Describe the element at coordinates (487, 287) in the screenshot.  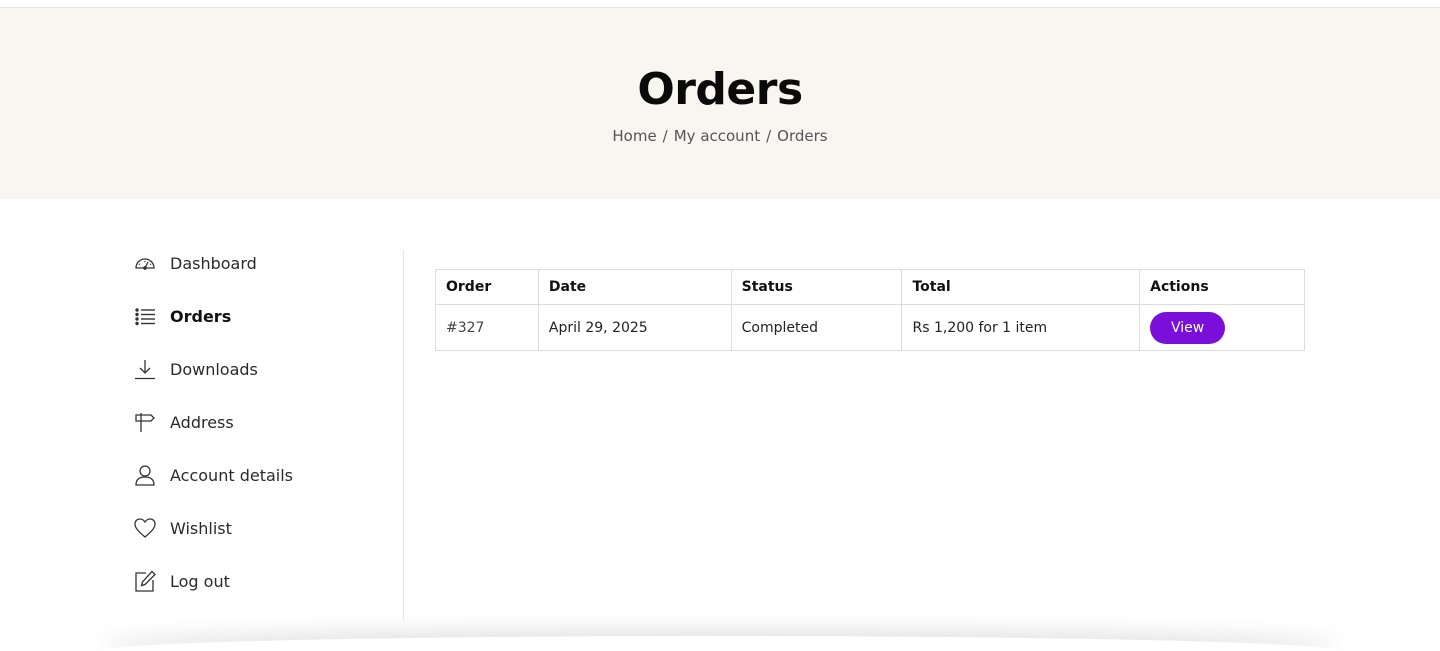
I see `column-header-order: Order` at that location.